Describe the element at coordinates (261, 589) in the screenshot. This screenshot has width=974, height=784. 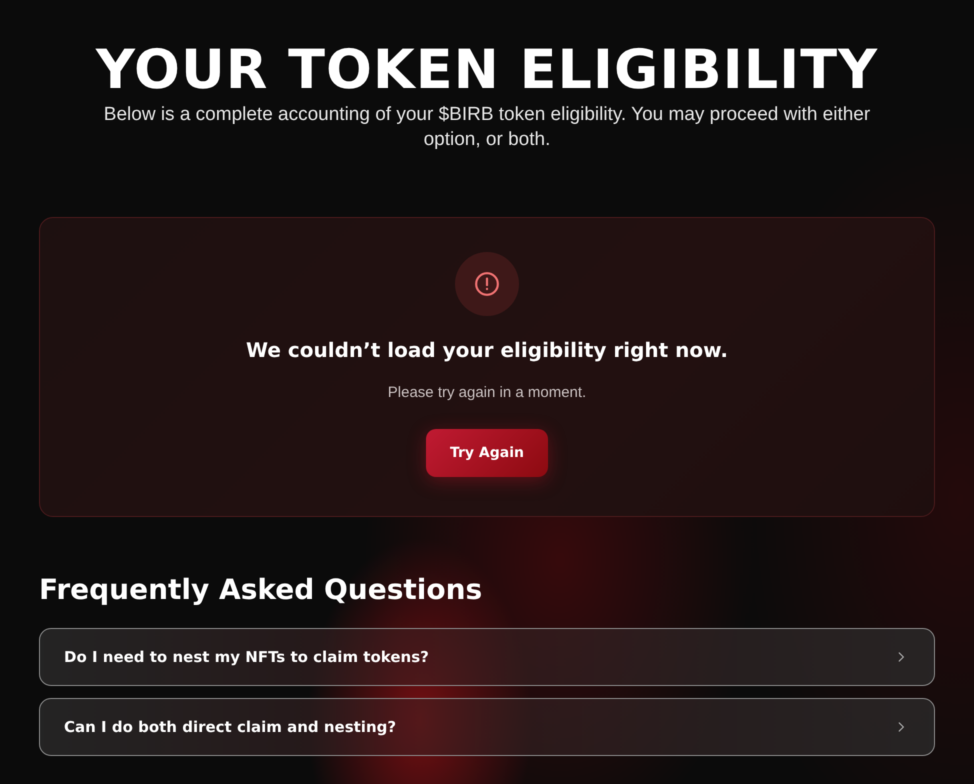
I see `faq-title: Frequently Asked Questions` at that location.